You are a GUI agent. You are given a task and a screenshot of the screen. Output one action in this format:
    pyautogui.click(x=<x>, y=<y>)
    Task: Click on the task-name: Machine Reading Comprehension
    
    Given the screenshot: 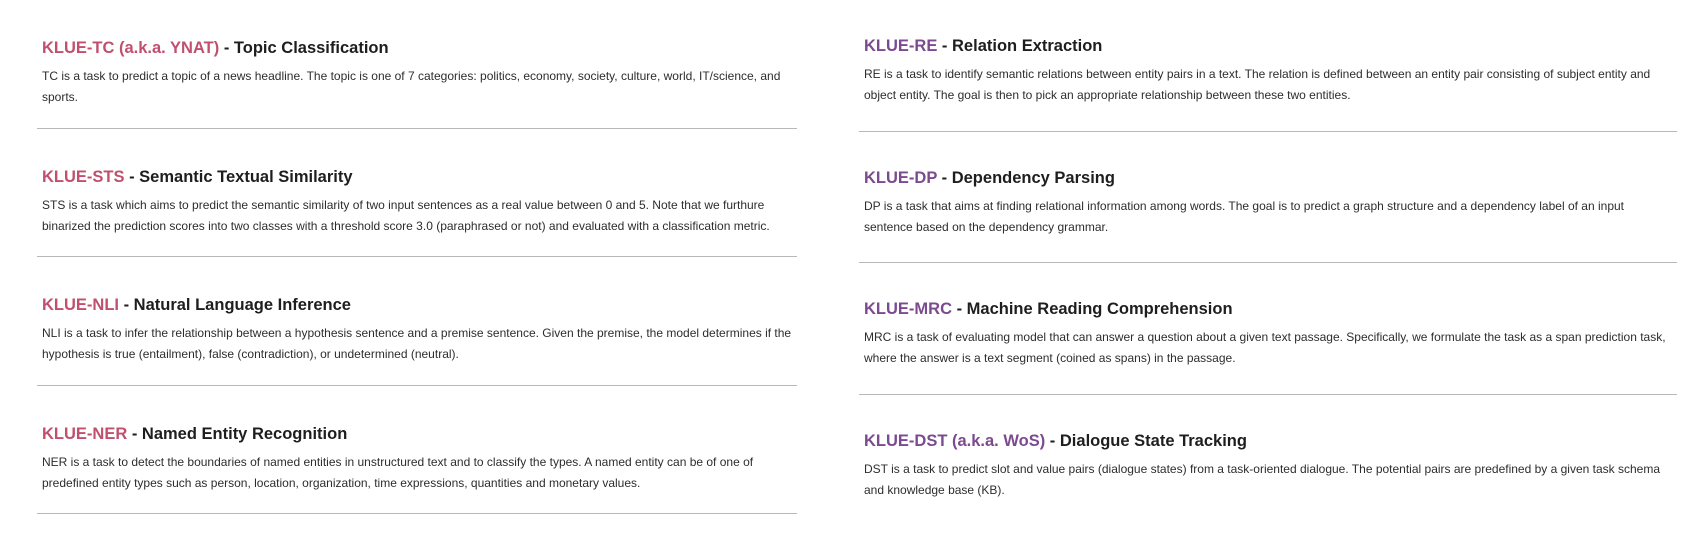 What is the action you would take?
    pyautogui.click(x=1099, y=309)
    